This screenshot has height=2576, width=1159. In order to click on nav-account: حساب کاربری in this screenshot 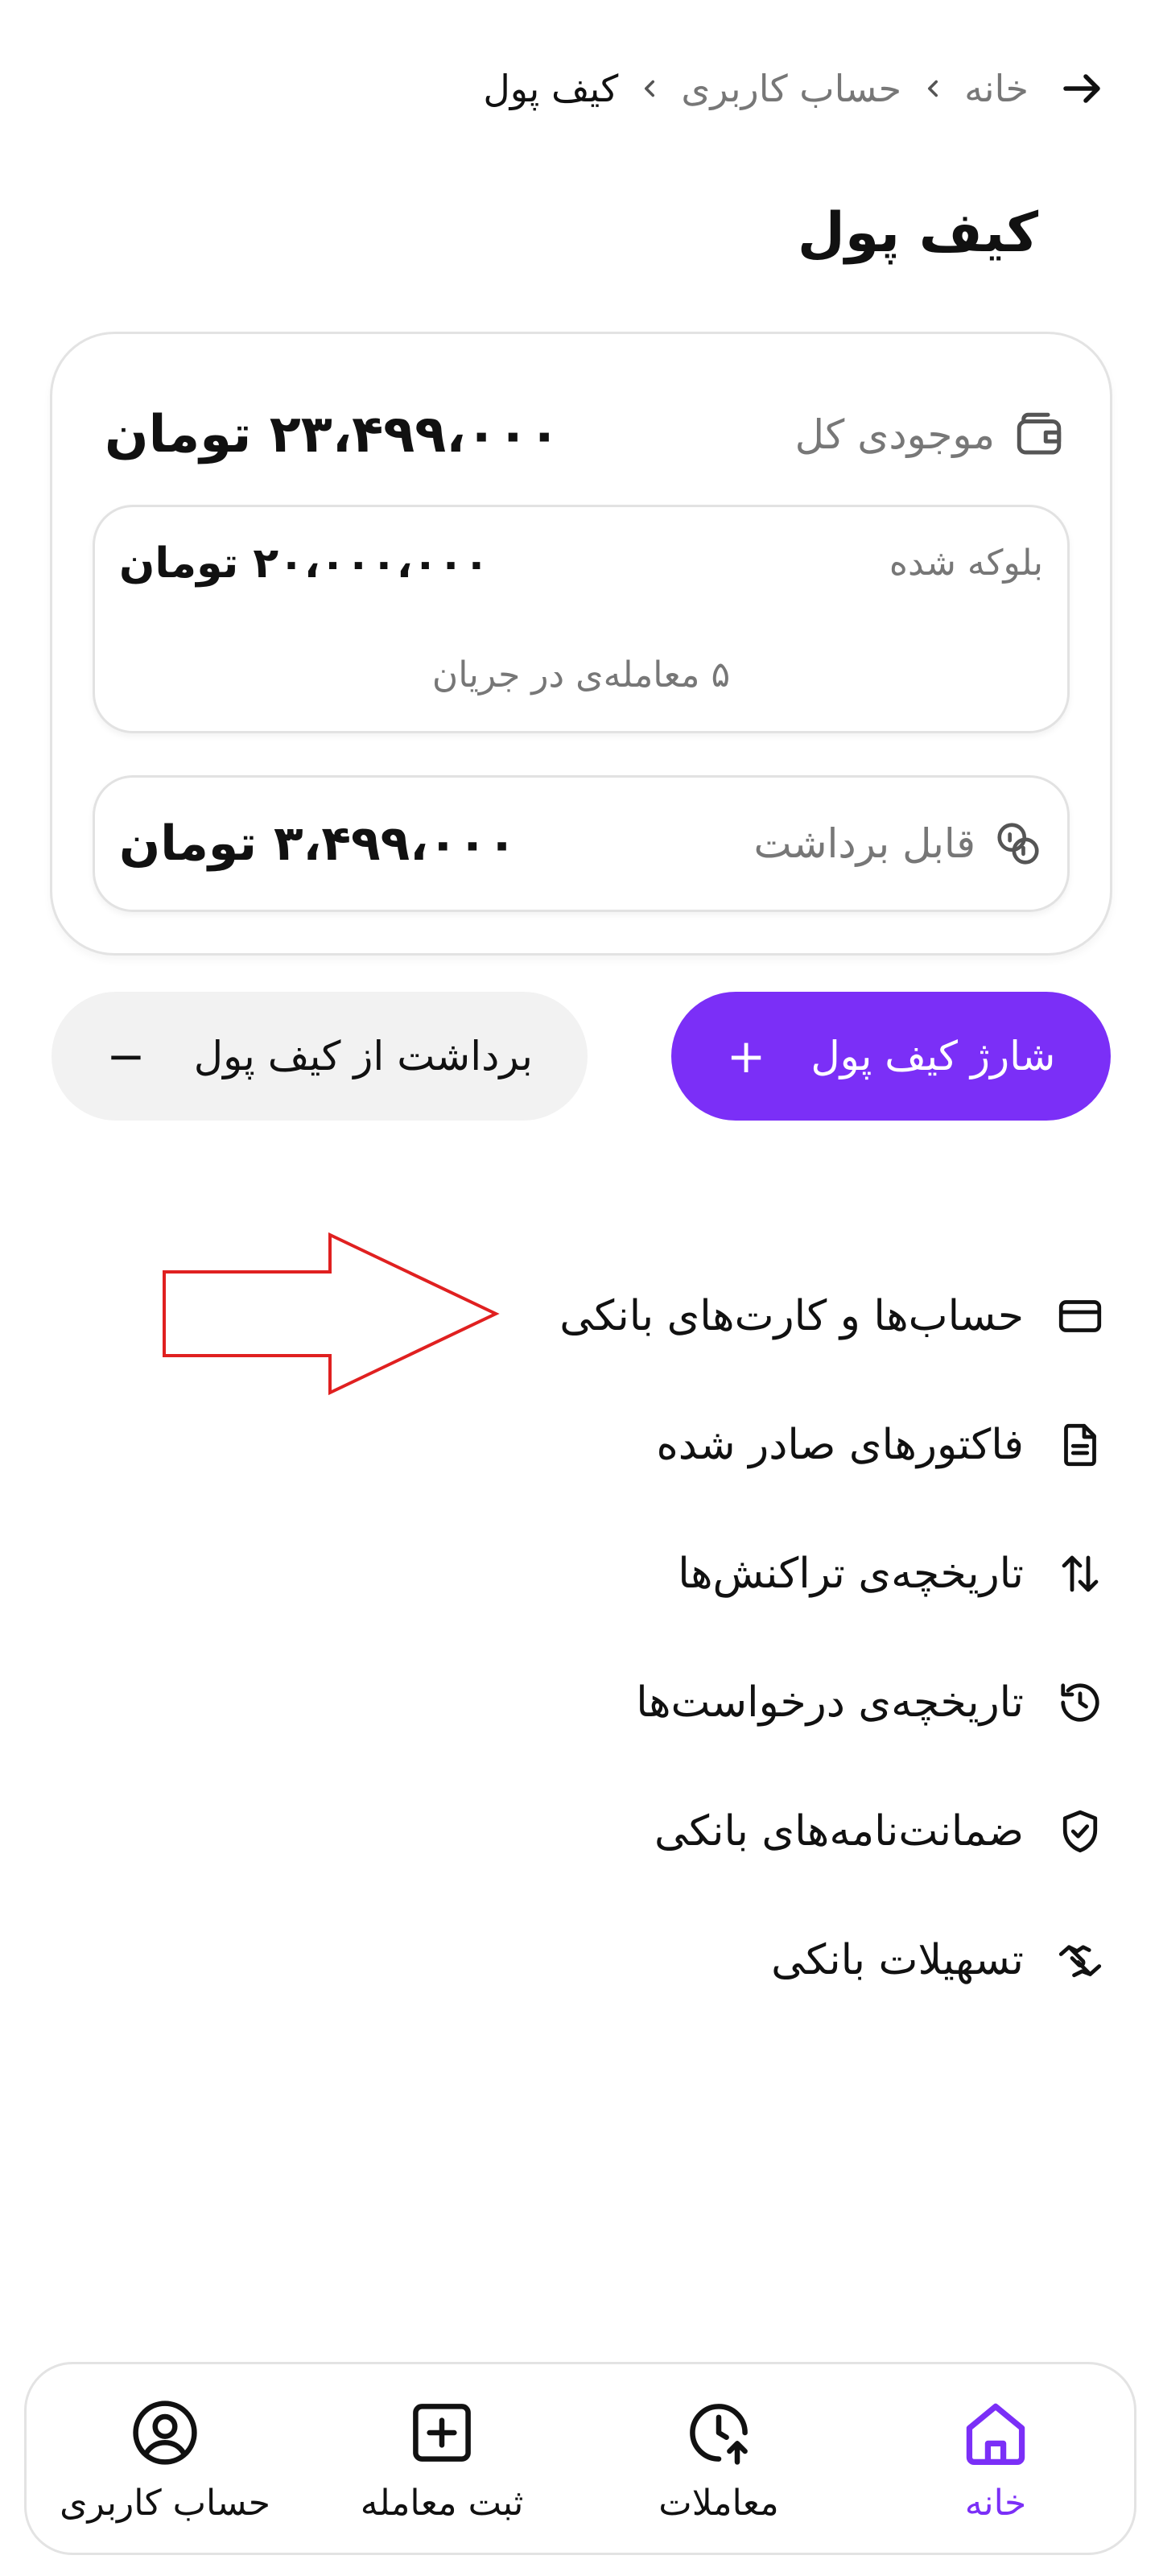, I will do `click(165, 2459)`.